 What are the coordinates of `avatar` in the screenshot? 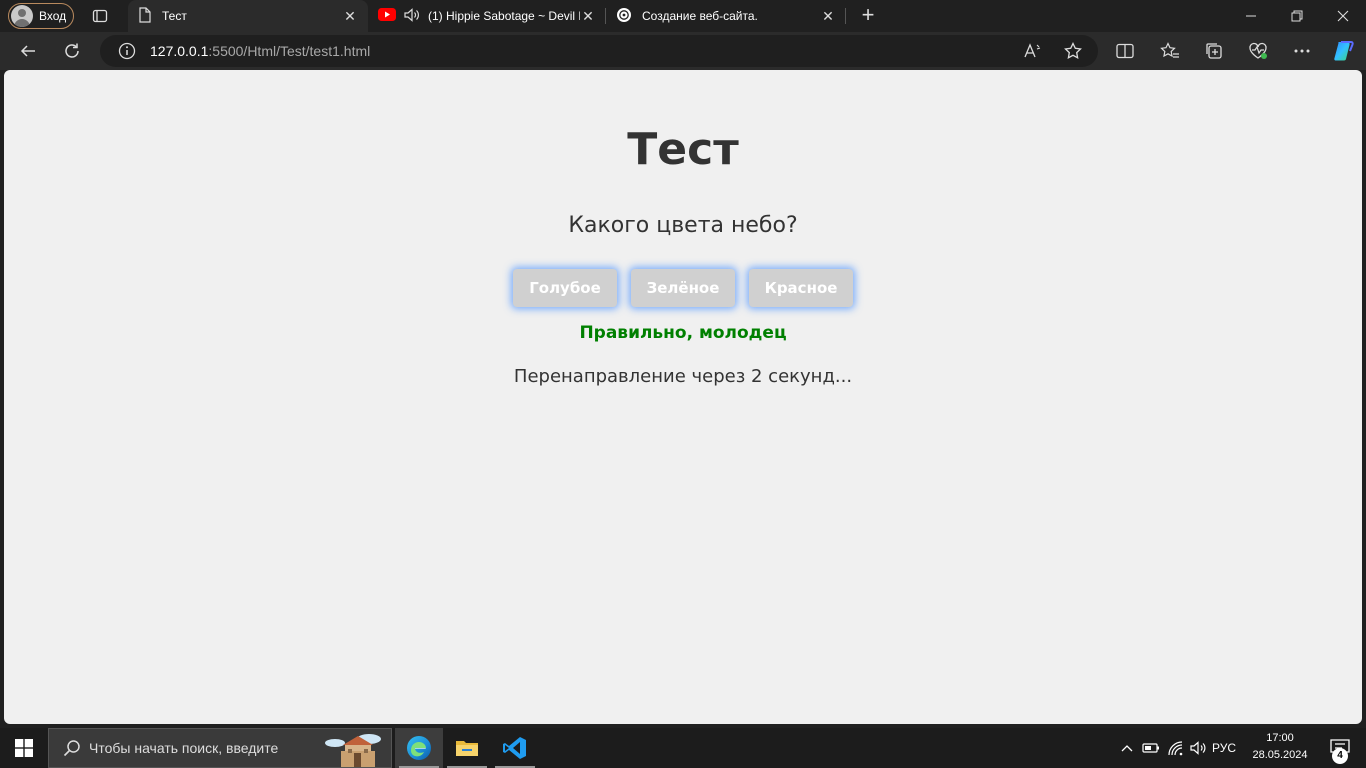 It's located at (22, 16).